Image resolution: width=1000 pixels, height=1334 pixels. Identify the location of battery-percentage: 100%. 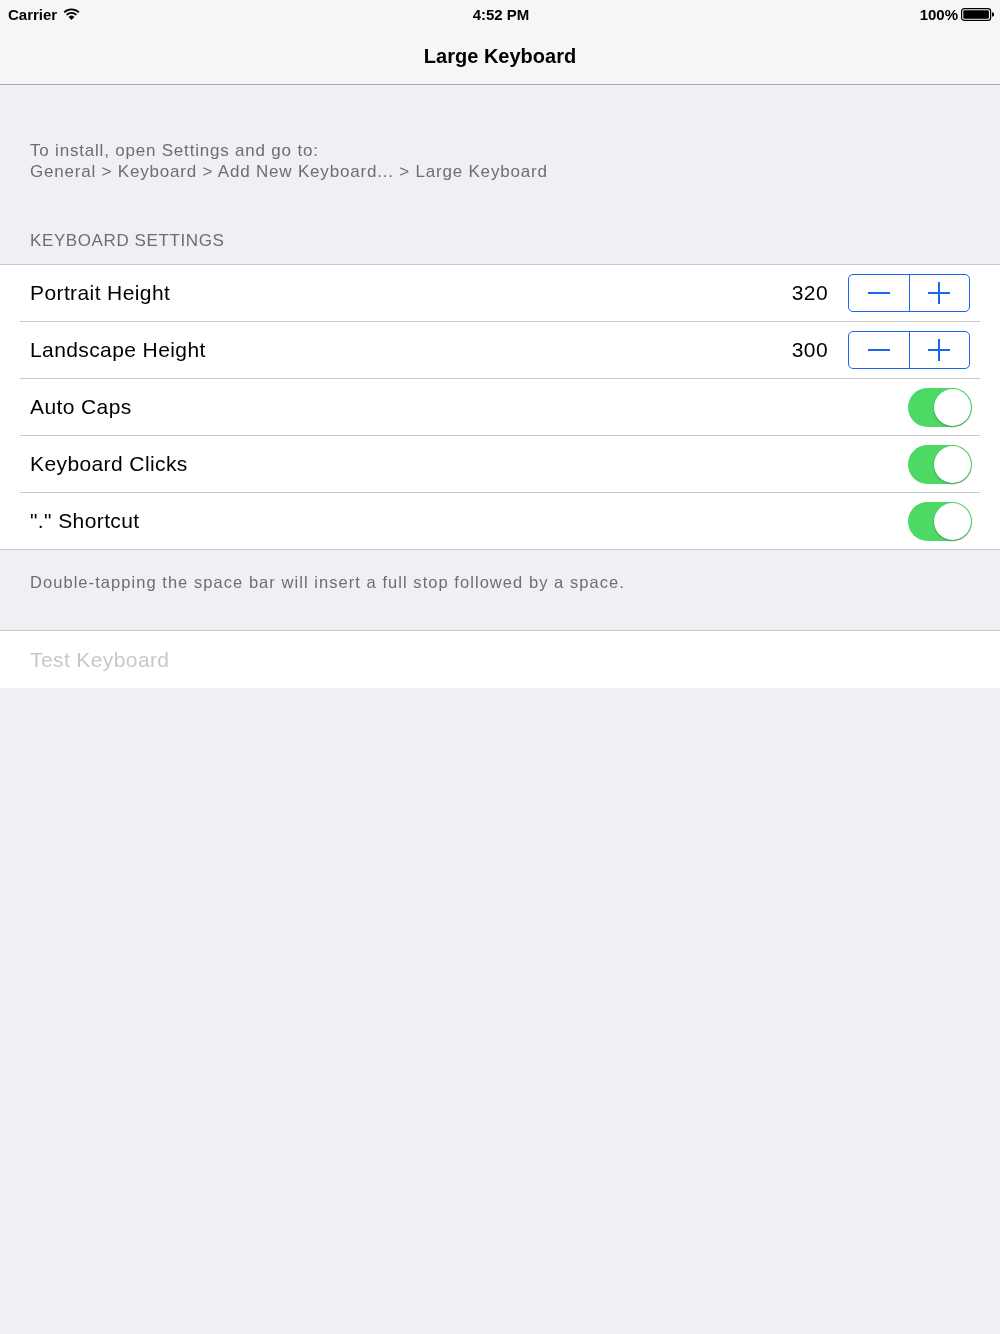
(938, 14).